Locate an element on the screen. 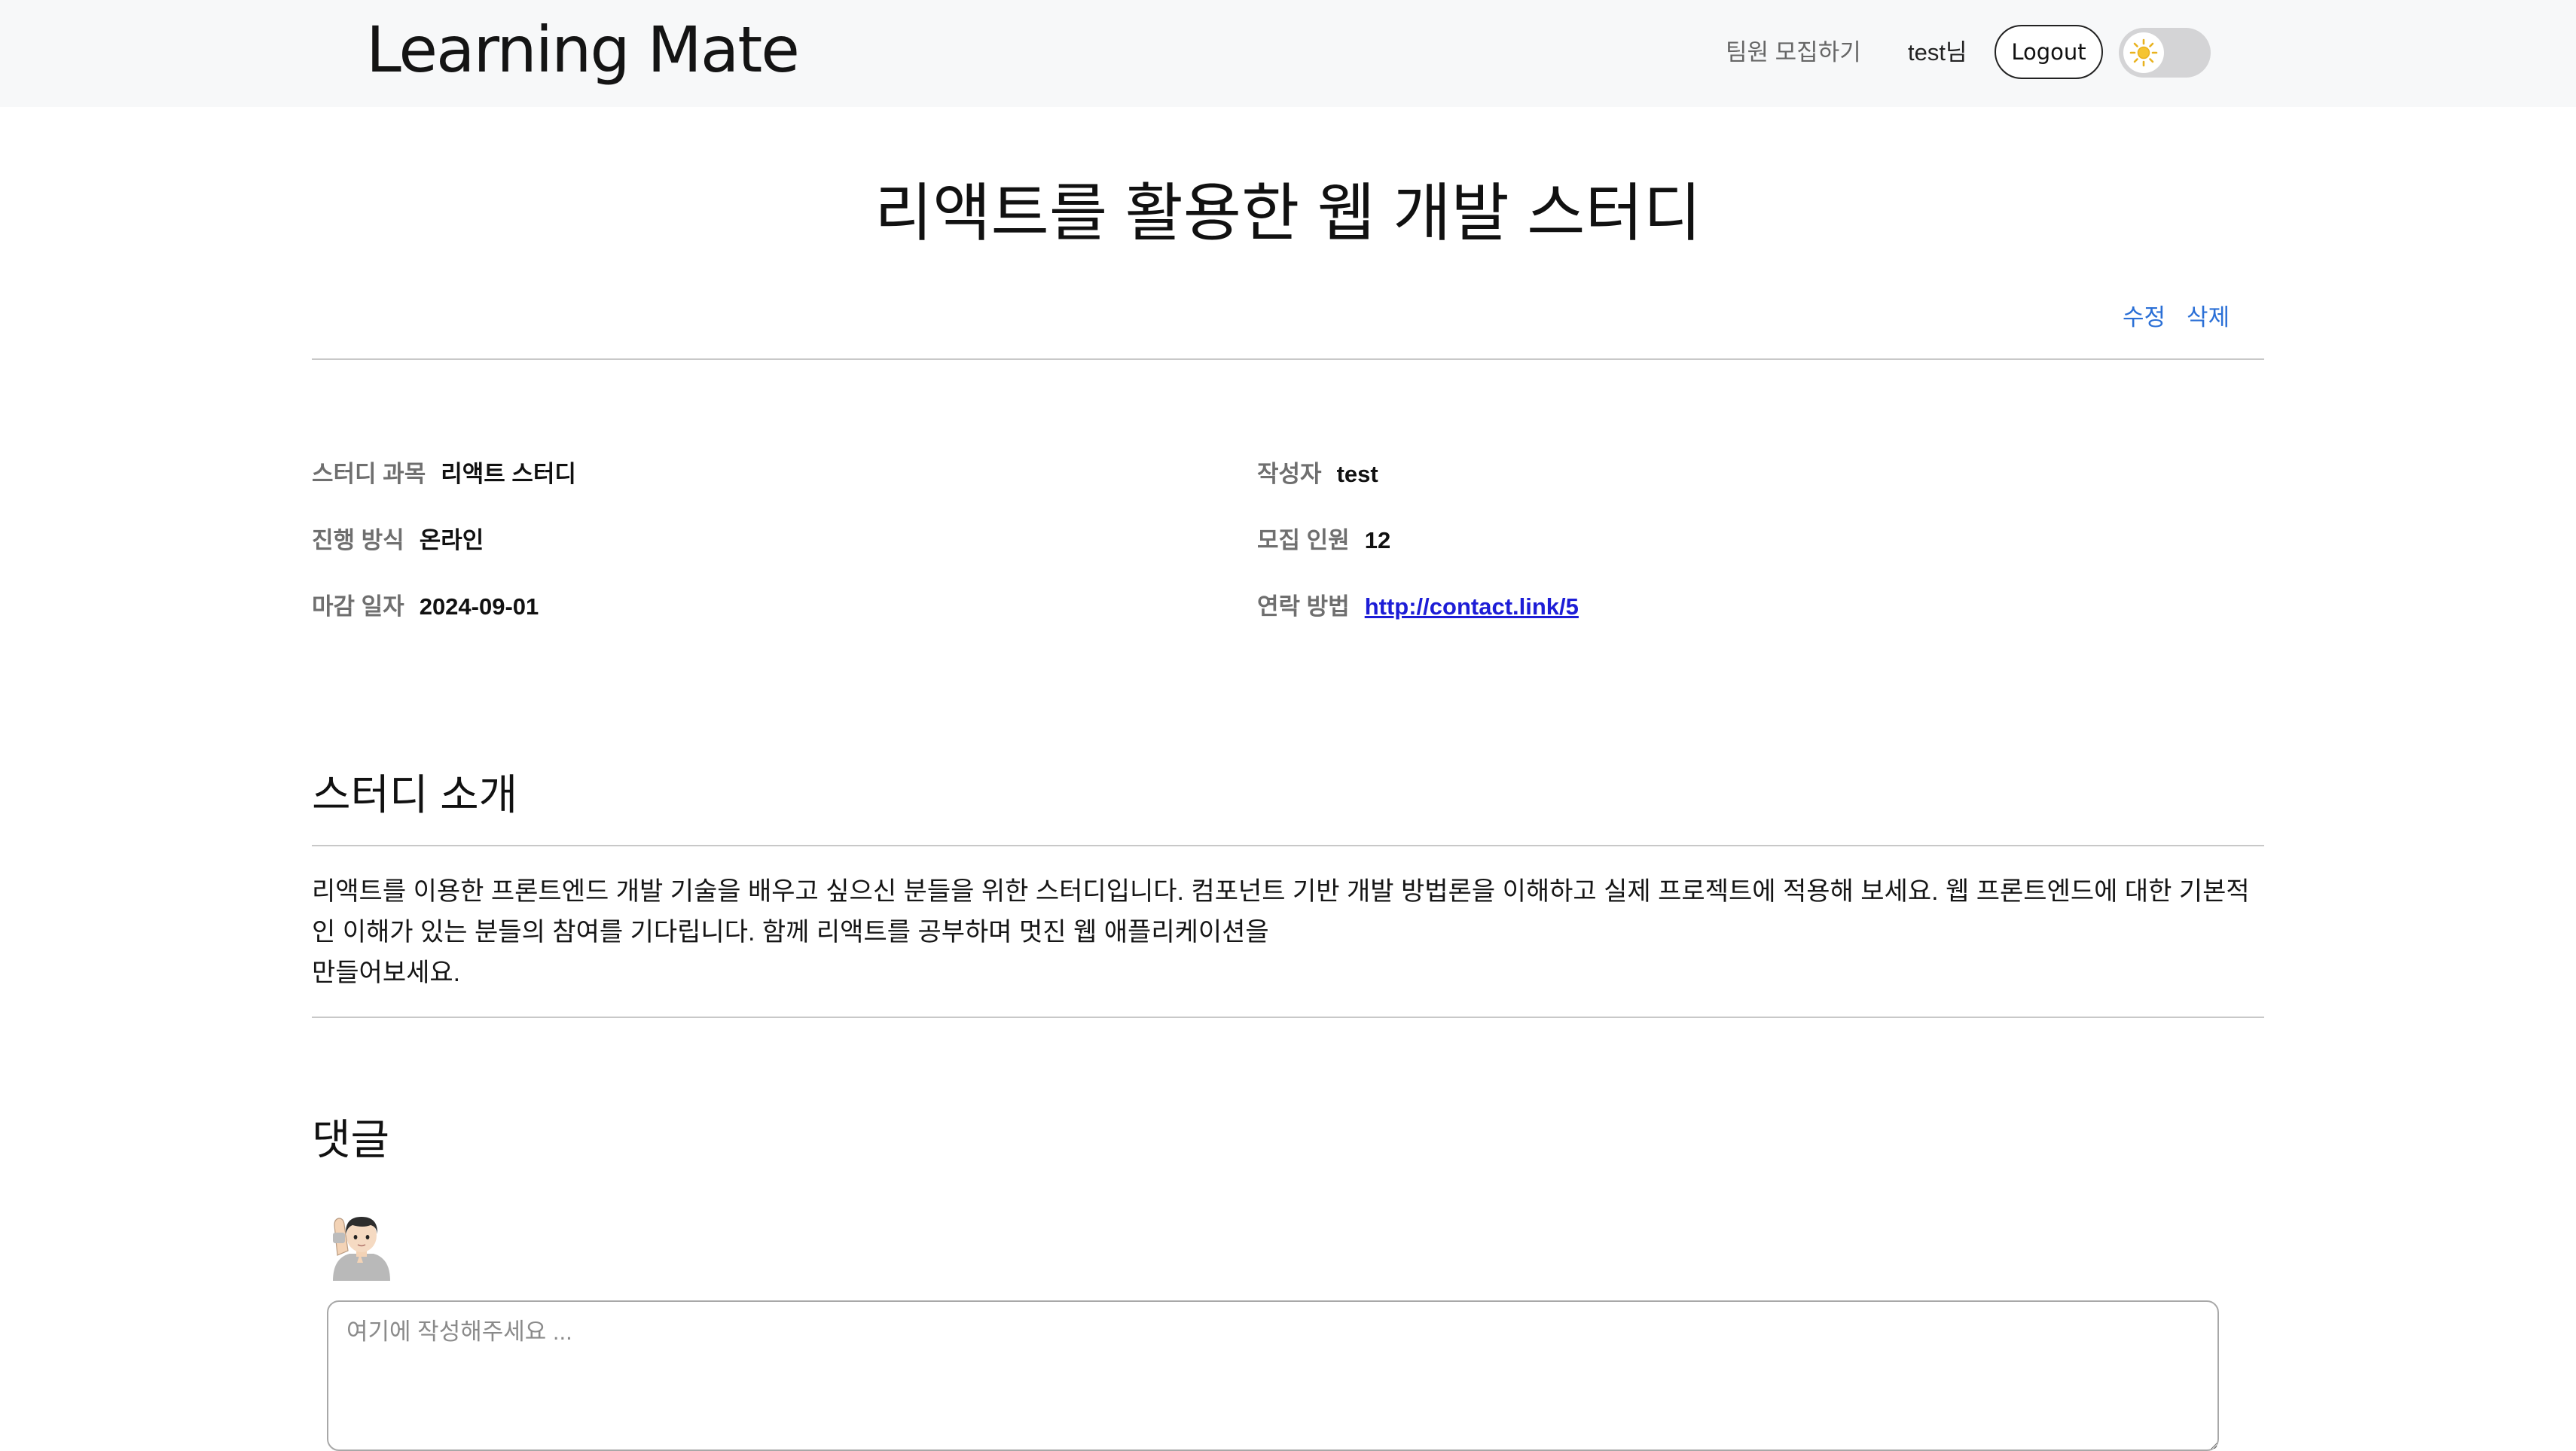  post-title: 리액트를 활용한 웹 개발 스터디 is located at coordinates (1288, 213).